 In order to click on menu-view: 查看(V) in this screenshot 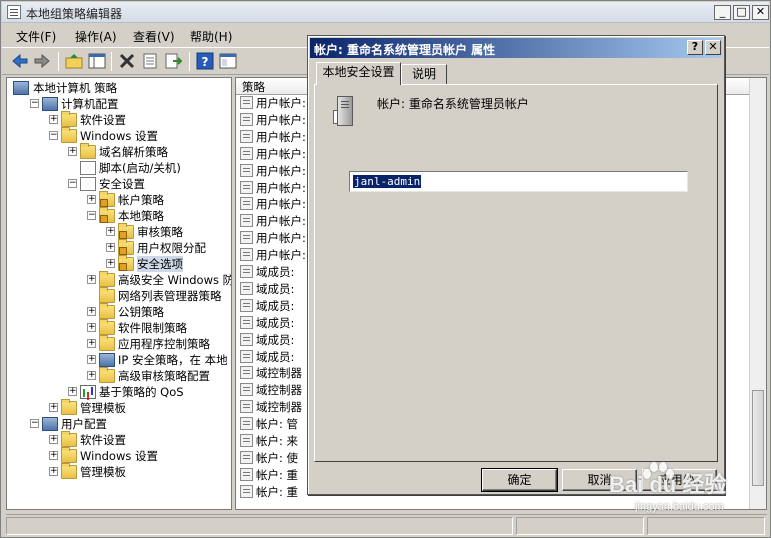, I will do `click(154, 36)`.